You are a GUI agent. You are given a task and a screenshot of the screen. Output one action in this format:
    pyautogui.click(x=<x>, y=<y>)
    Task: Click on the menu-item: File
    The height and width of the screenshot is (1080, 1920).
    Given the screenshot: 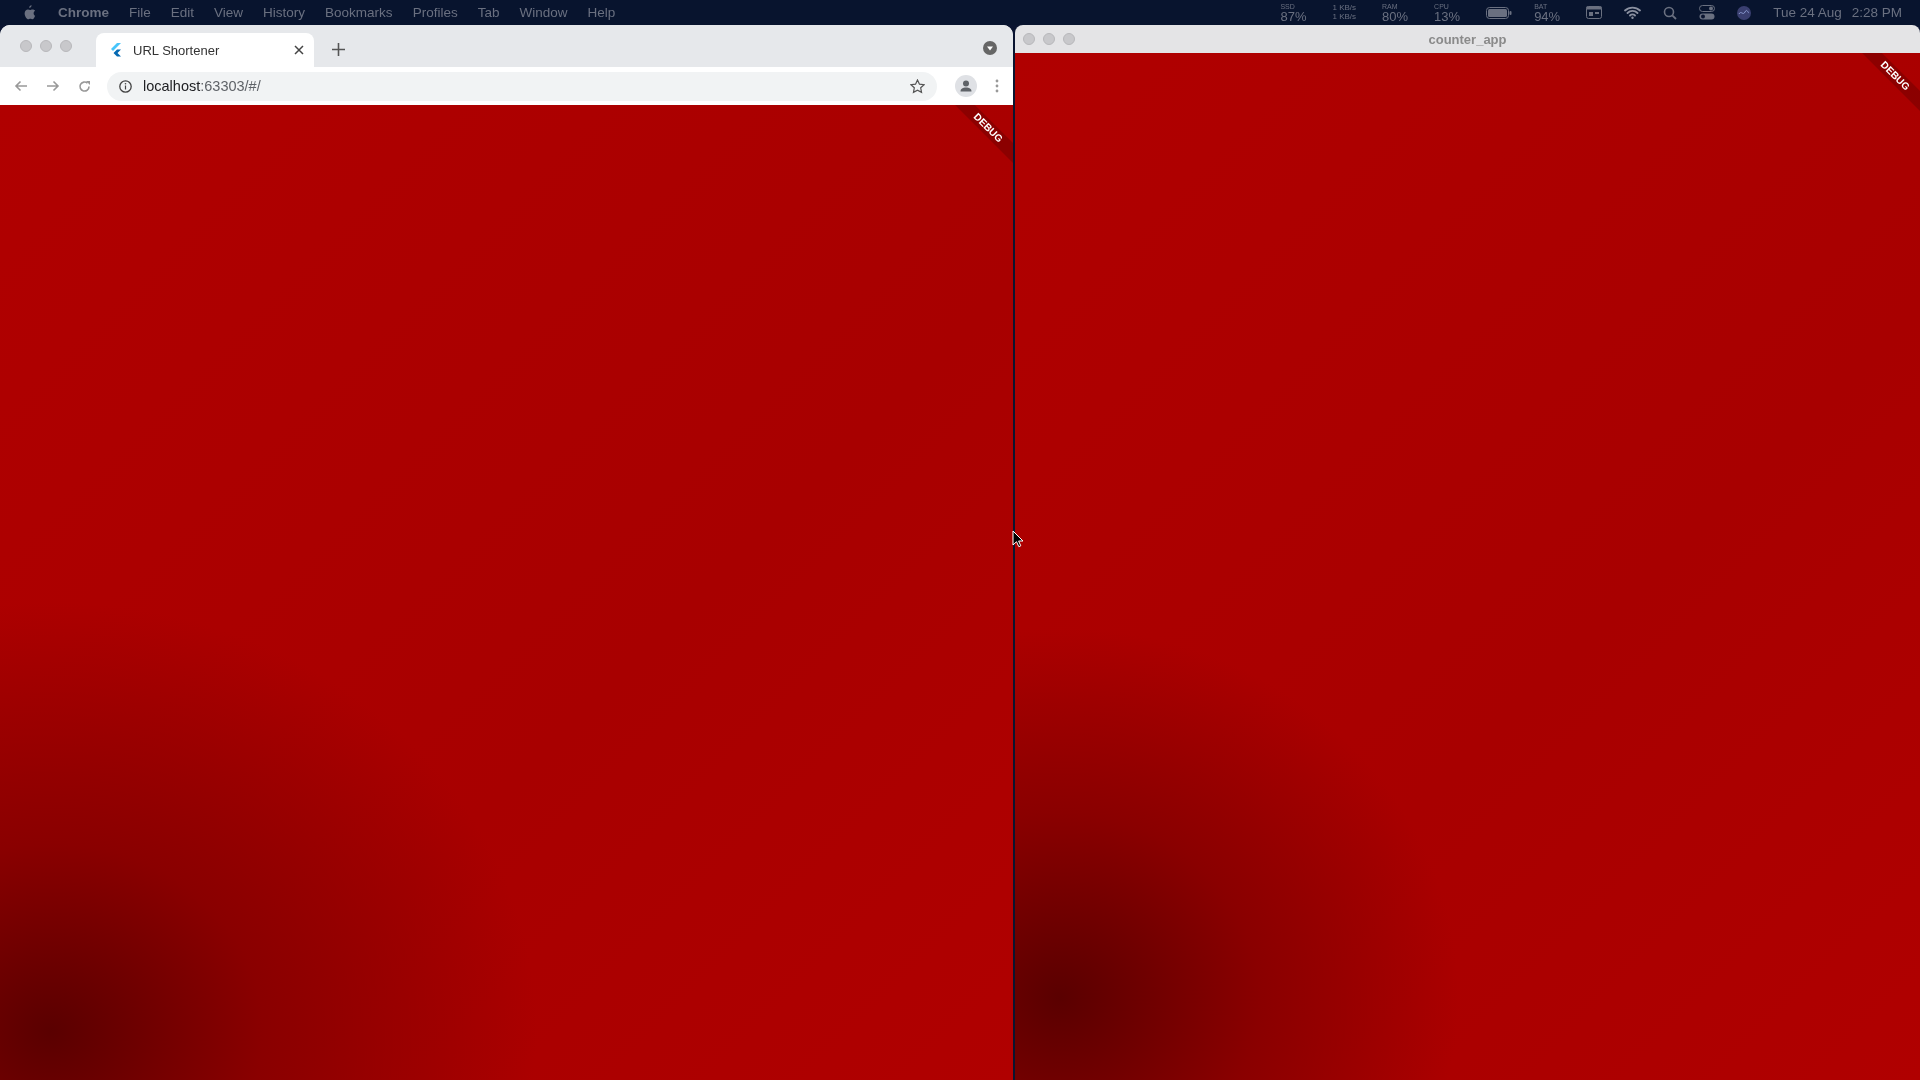 What is the action you would take?
    pyautogui.click(x=140, y=12)
    